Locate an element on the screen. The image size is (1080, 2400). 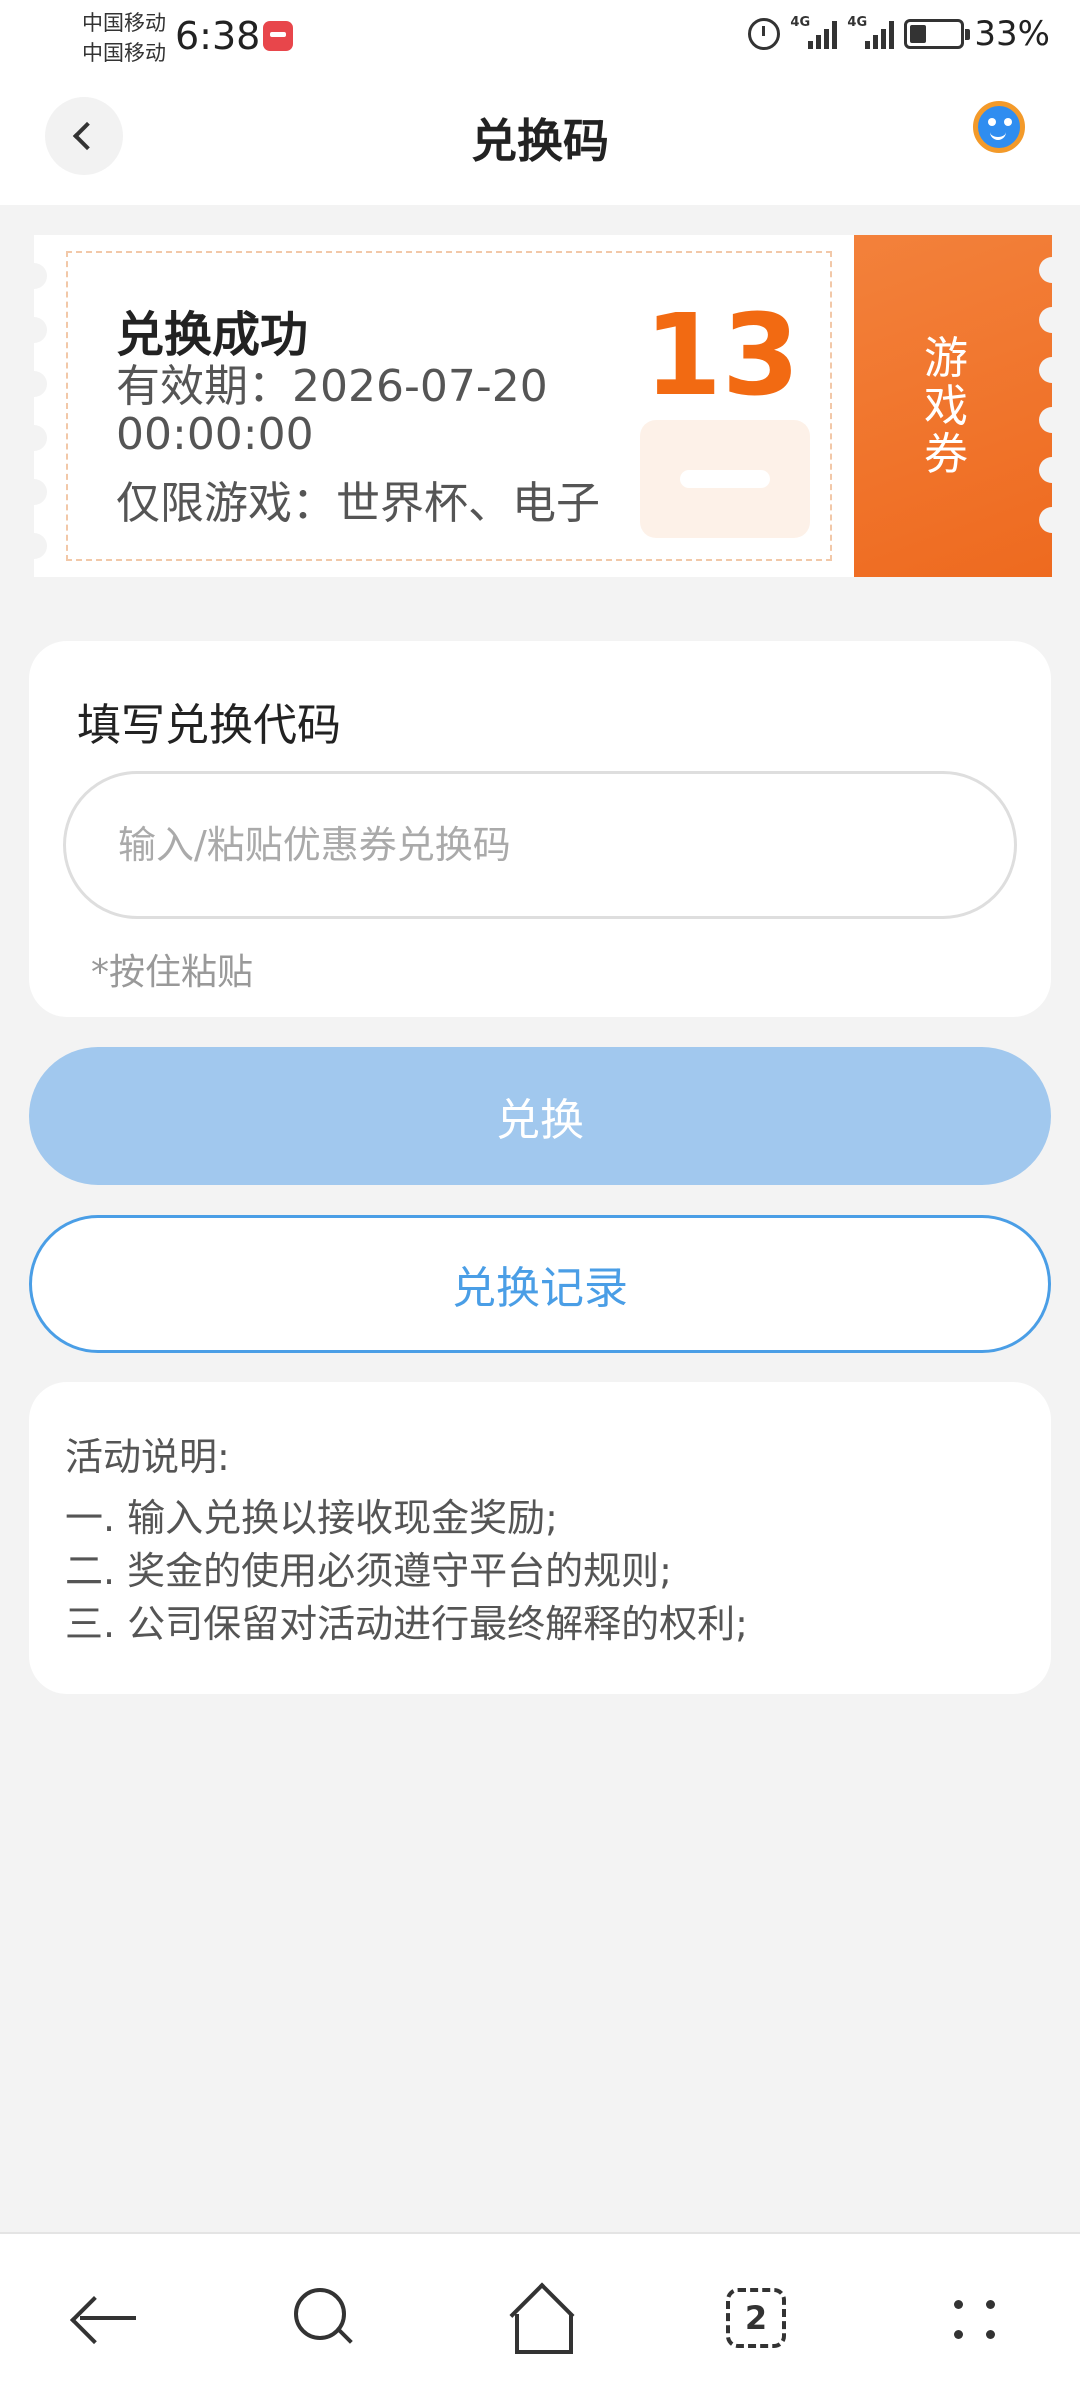
redeem-code-input is located at coordinates (540, 845).